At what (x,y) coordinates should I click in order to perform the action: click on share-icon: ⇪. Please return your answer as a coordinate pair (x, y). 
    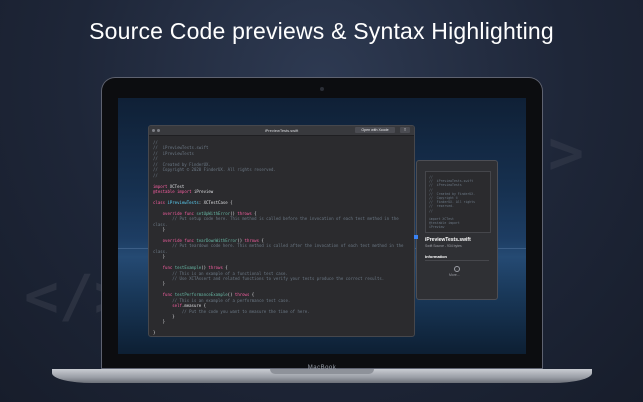
    Looking at the image, I should click on (405, 129).